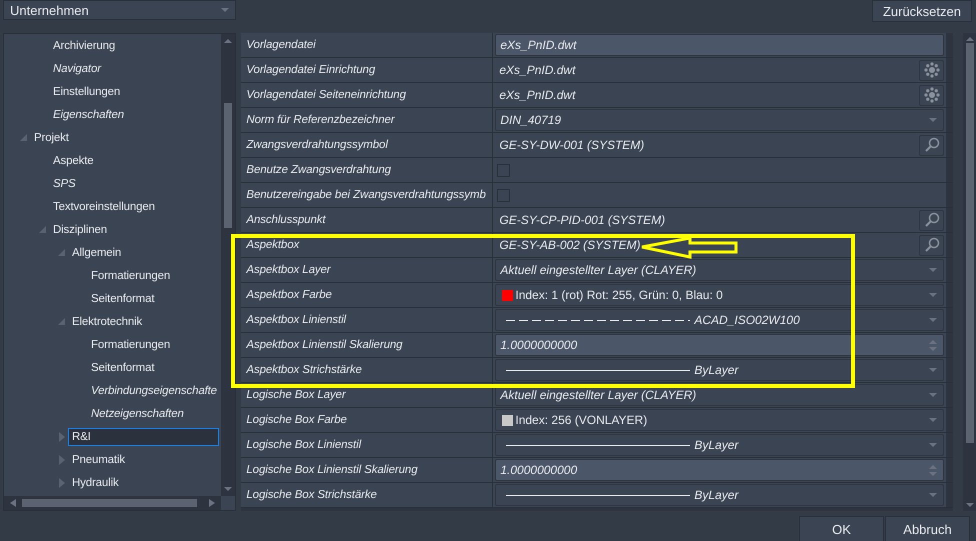 This screenshot has width=976, height=541. Describe the element at coordinates (367, 195) in the screenshot. I see `property-label: Benutzereingabe bei Zwangsverdrahtungssymb` at that location.